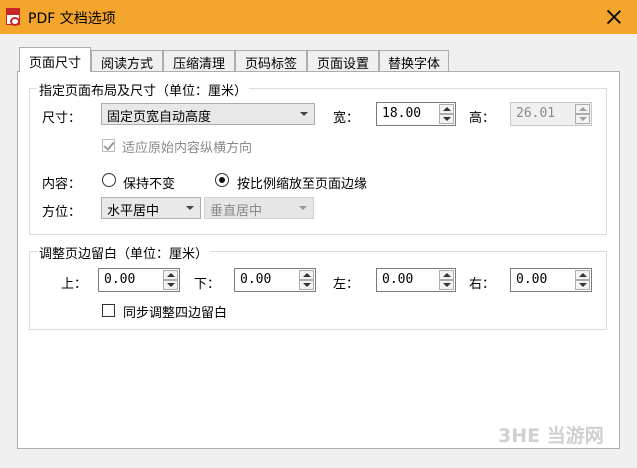 This screenshot has height=468, width=637. Describe the element at coordinates (170, 285) in the screenshot. I see `top-down-arrow-icon` at that location.